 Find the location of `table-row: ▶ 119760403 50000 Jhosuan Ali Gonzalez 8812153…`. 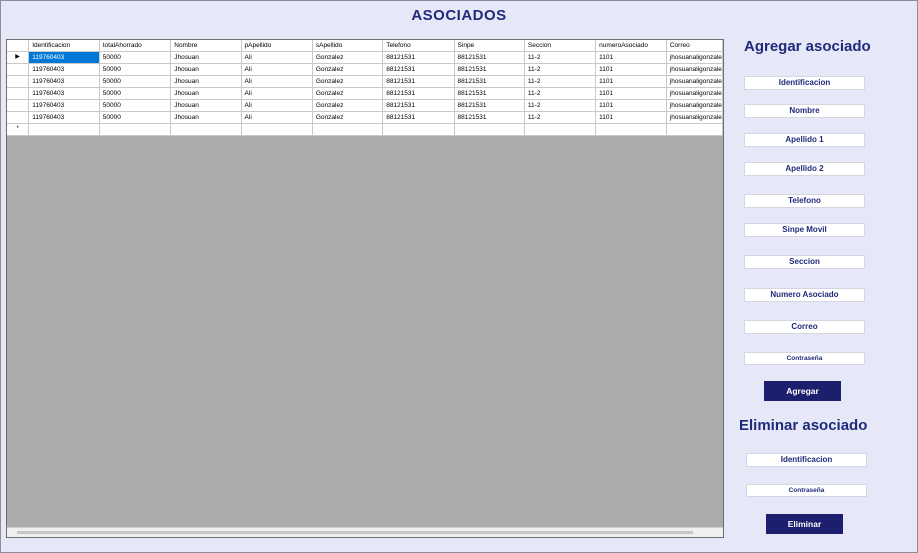

table-row: ▶ 119760403 50000 Jhosuan Ali Gonzalez 8812153… is located at coordinates (365, 57).